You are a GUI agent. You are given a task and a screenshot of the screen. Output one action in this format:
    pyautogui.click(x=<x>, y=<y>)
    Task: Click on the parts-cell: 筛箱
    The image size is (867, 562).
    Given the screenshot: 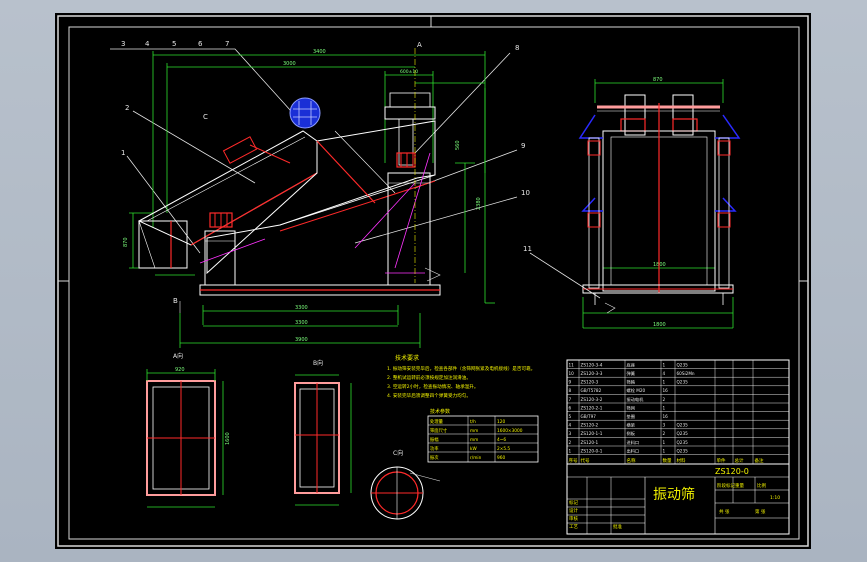 What is the action you would take?
    pyautogui.click(x=631, y=382)
    